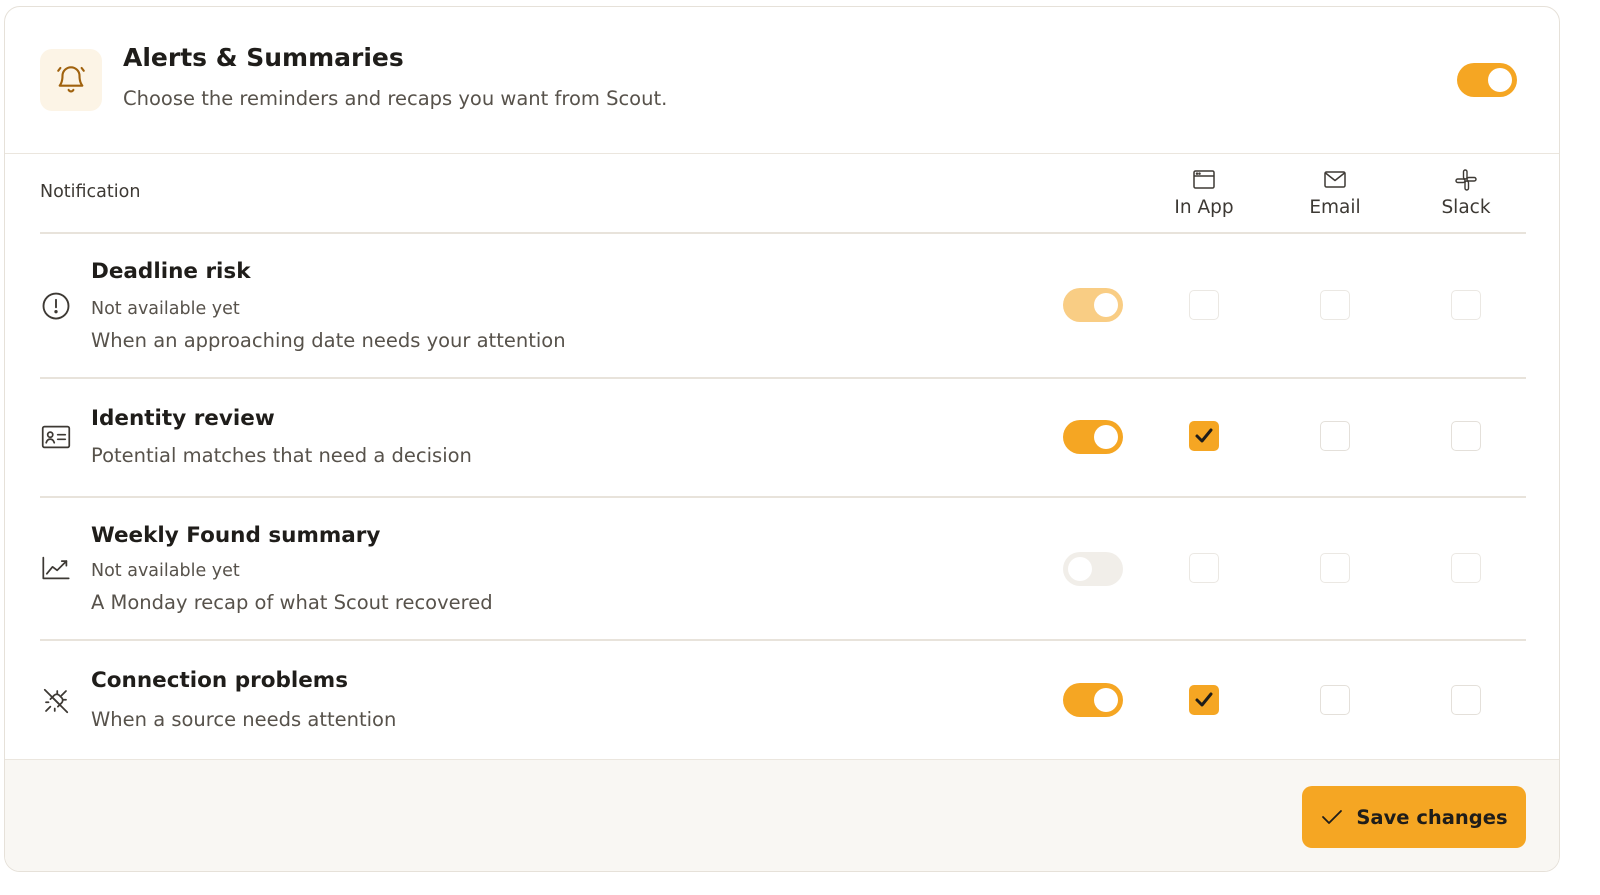  What do you see at coordinates (782, 815) in the screenshot?
I see `card-footer: Save changes` at bounding box center [782, 815].